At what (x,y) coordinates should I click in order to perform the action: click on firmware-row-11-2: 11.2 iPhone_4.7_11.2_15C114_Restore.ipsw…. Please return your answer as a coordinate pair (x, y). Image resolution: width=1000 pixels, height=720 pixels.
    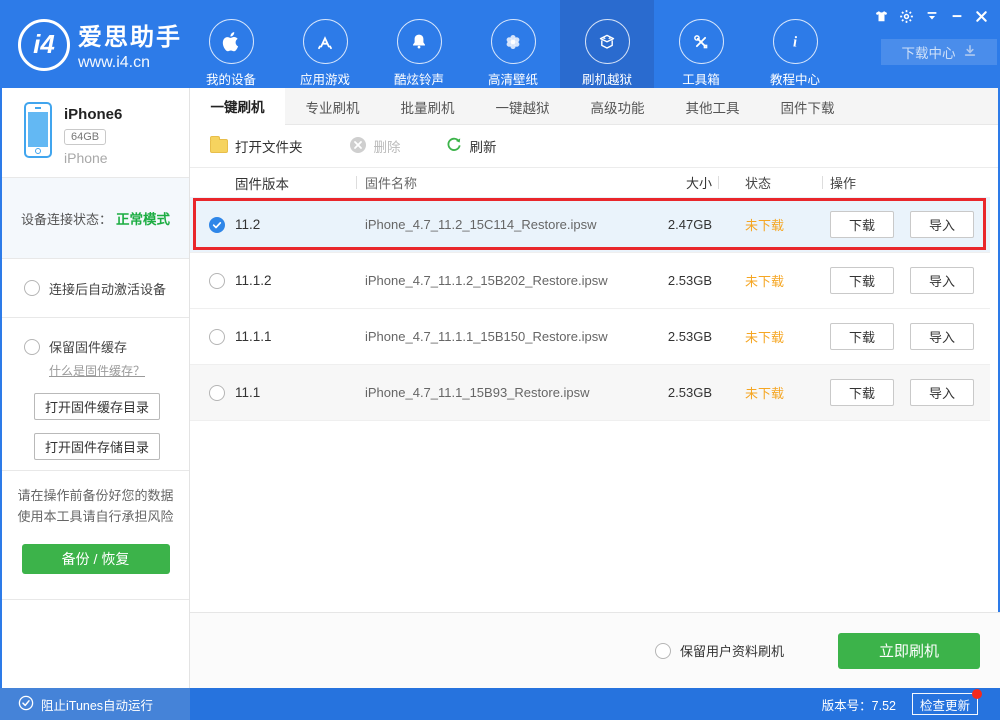
    Looking at the image, I should click on (590, 225).